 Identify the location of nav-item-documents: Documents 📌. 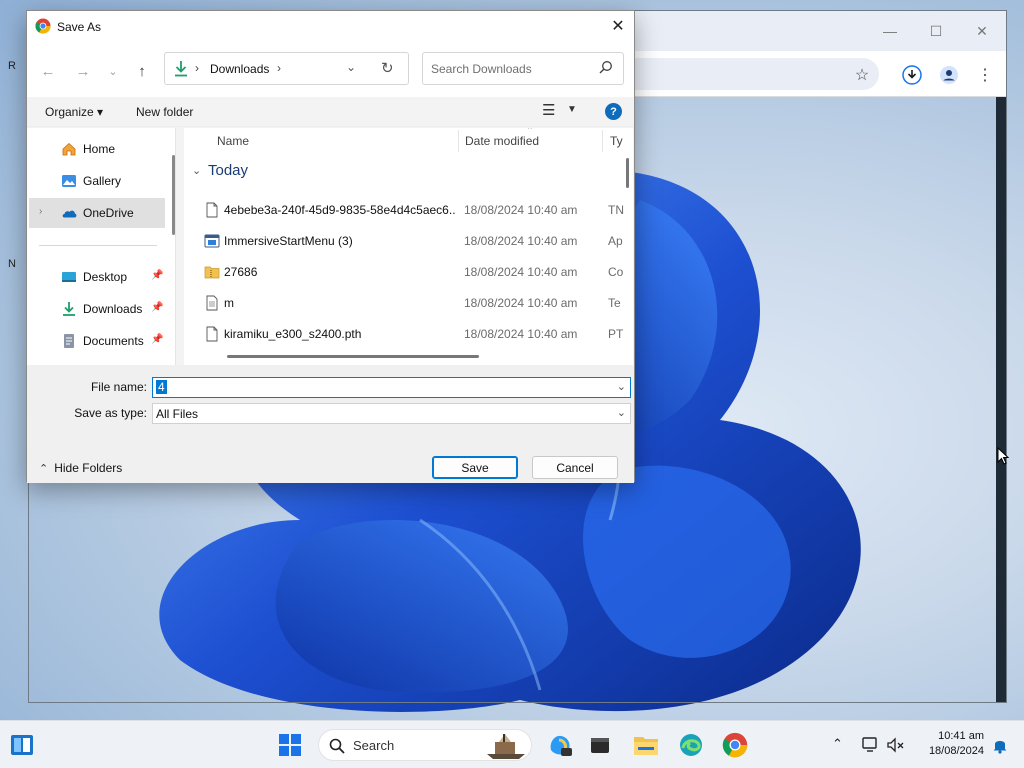
(97, 341).